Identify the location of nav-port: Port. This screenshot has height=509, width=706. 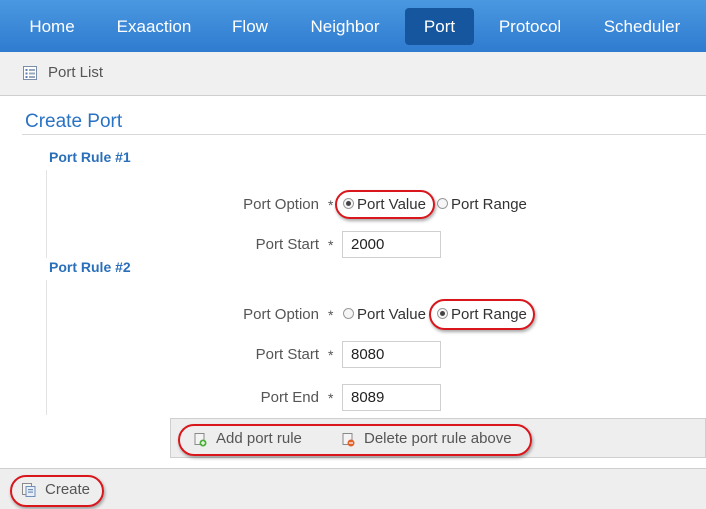
(439, 26).